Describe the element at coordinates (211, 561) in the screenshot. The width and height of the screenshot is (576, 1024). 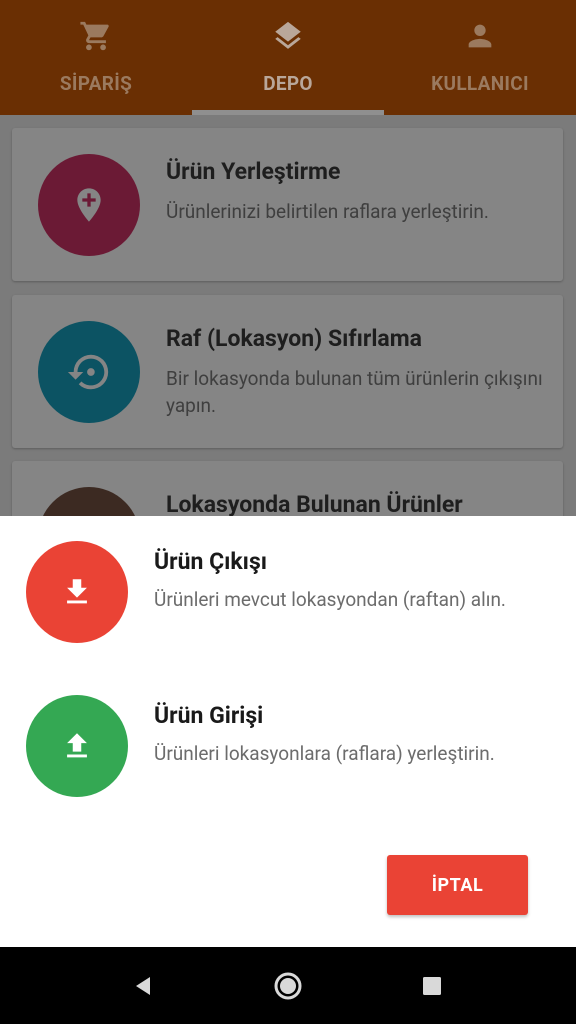
I see `option-title: Ürün Çıkışı` at that location.